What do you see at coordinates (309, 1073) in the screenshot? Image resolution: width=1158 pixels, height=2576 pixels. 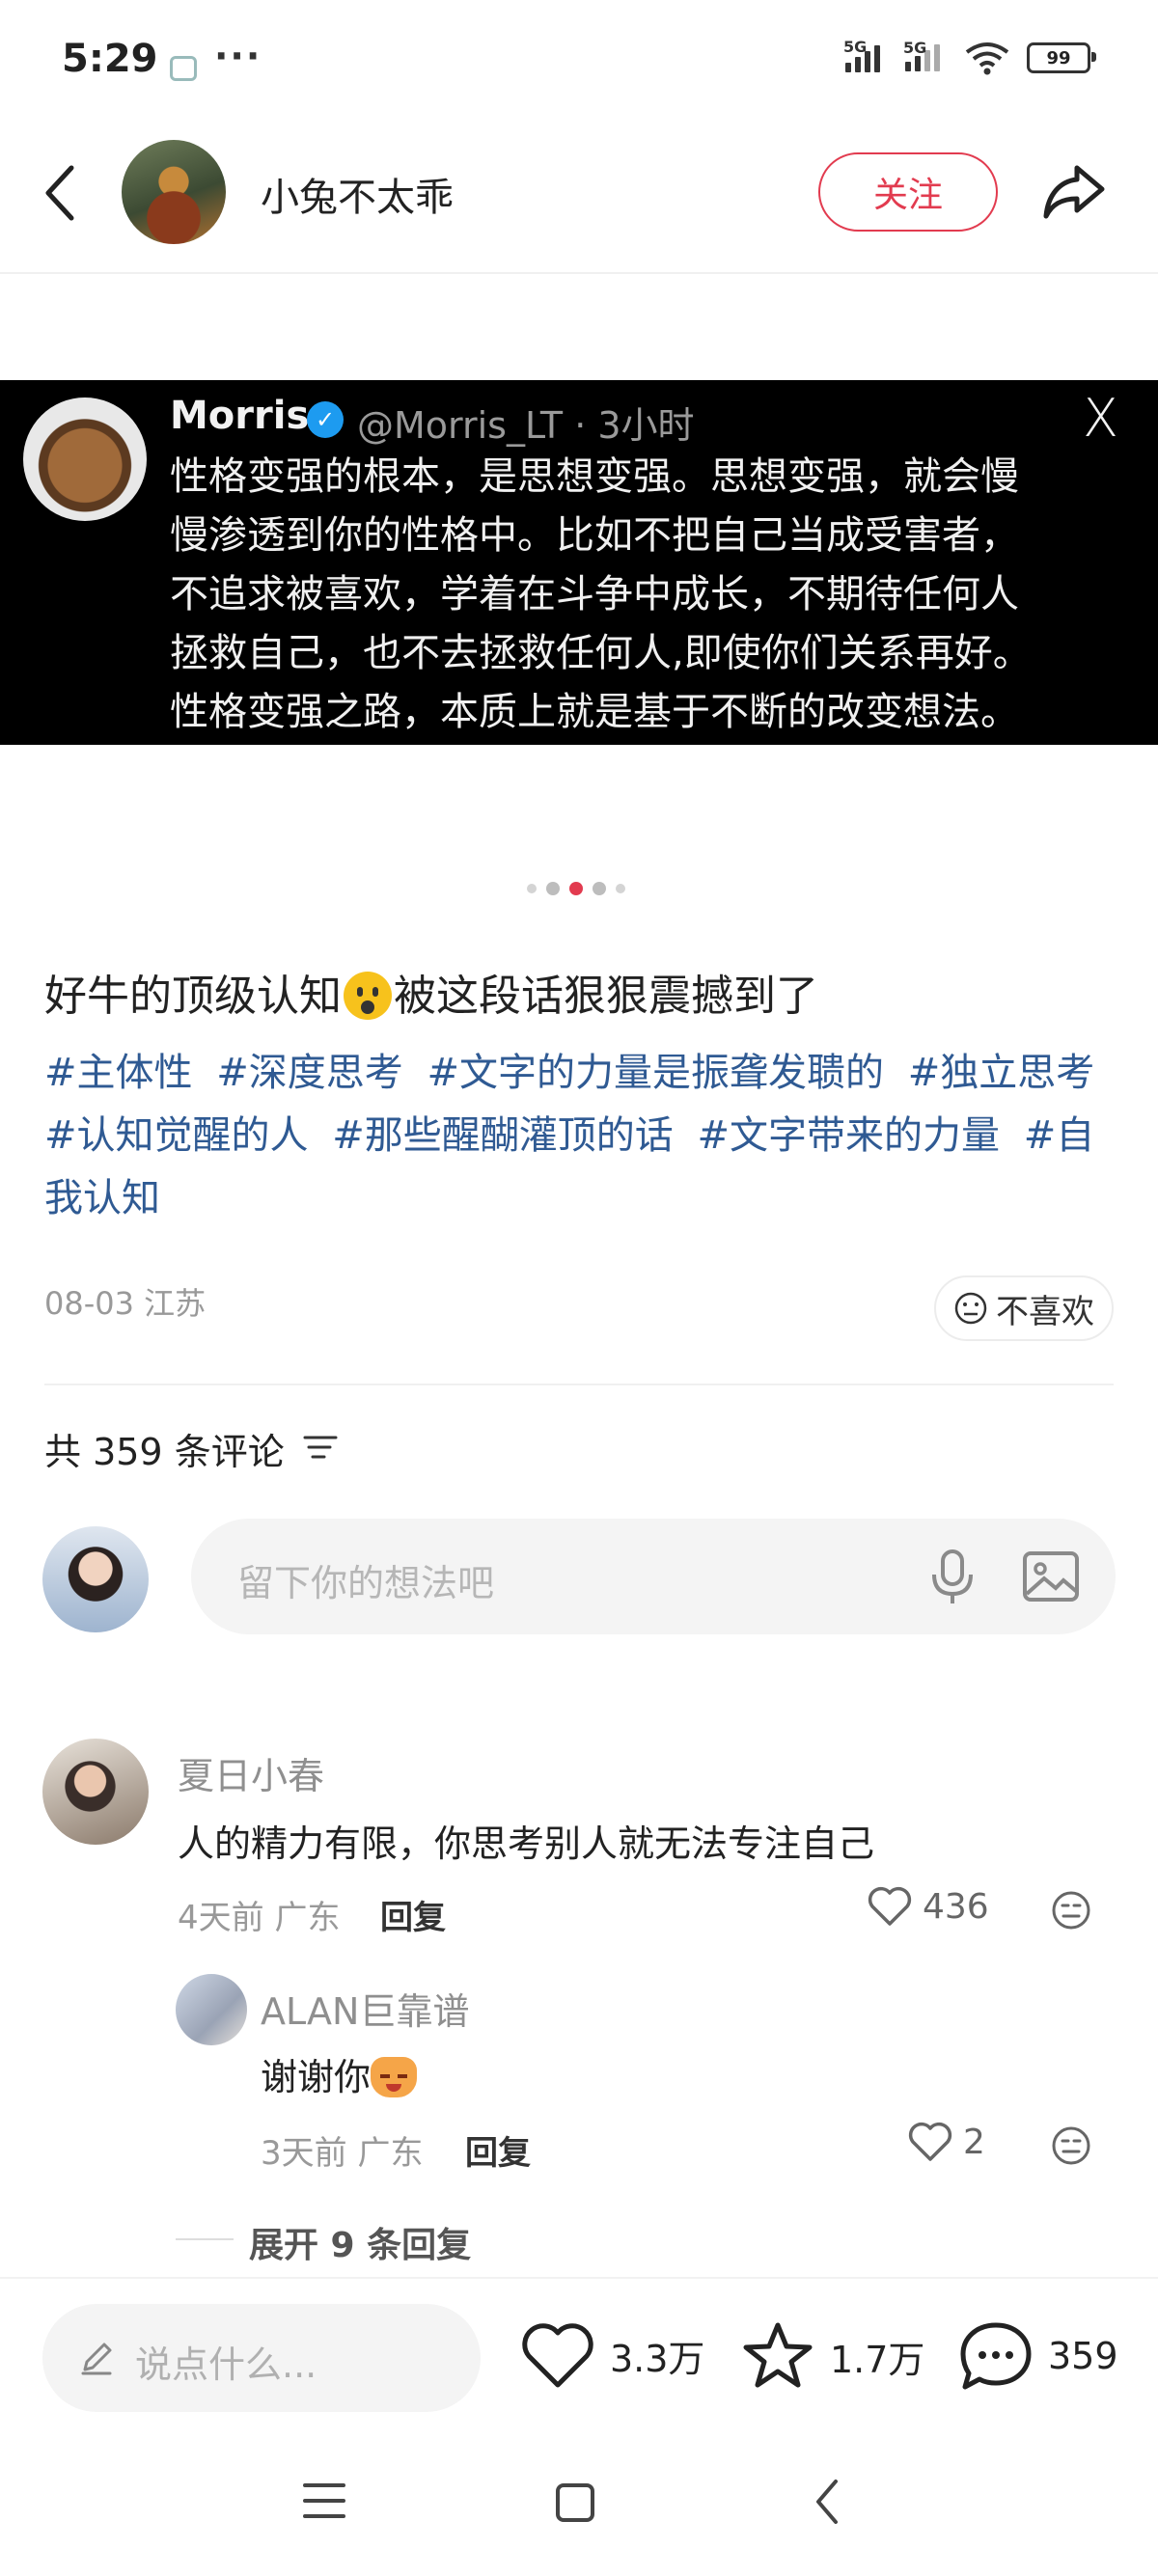 I see `hashtag-link: #深度思考` at bounding box center [309, 1073].